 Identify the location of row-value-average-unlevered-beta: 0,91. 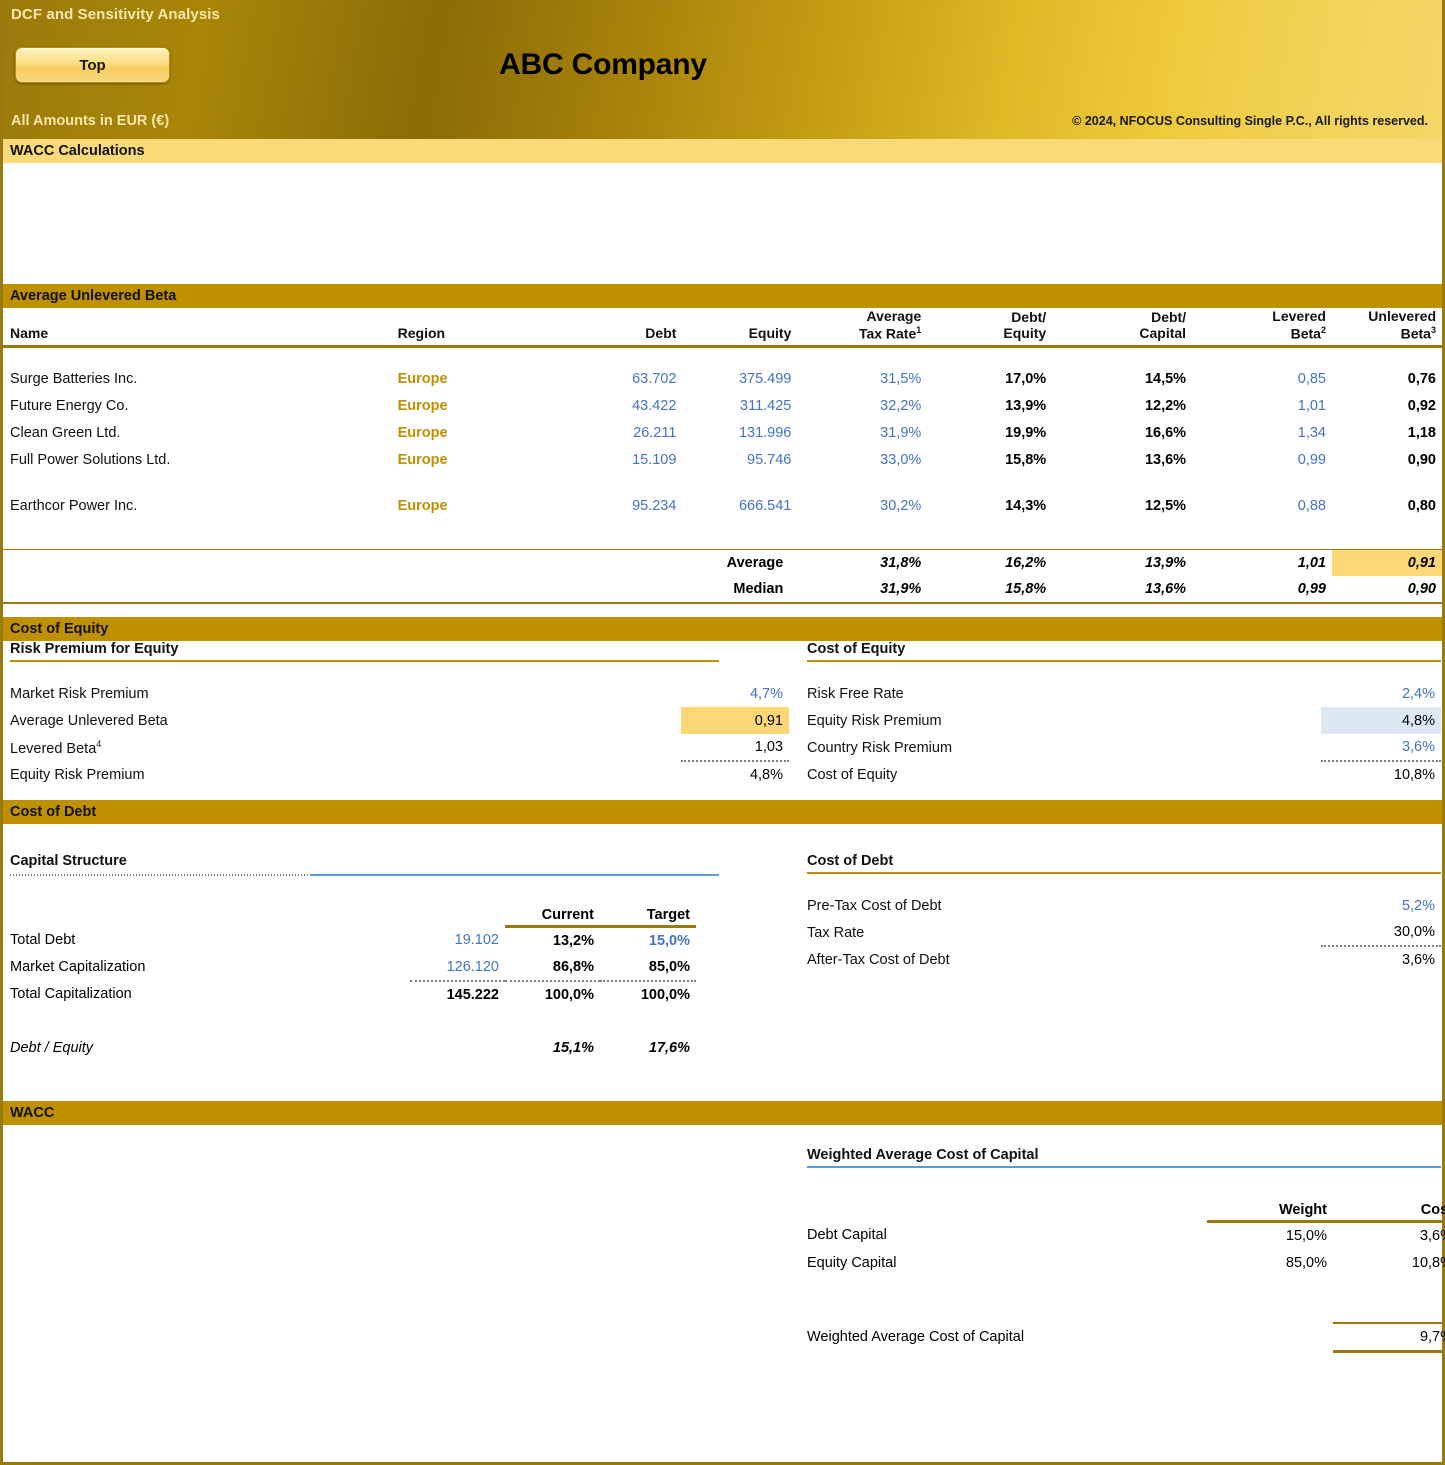
(734, 721).